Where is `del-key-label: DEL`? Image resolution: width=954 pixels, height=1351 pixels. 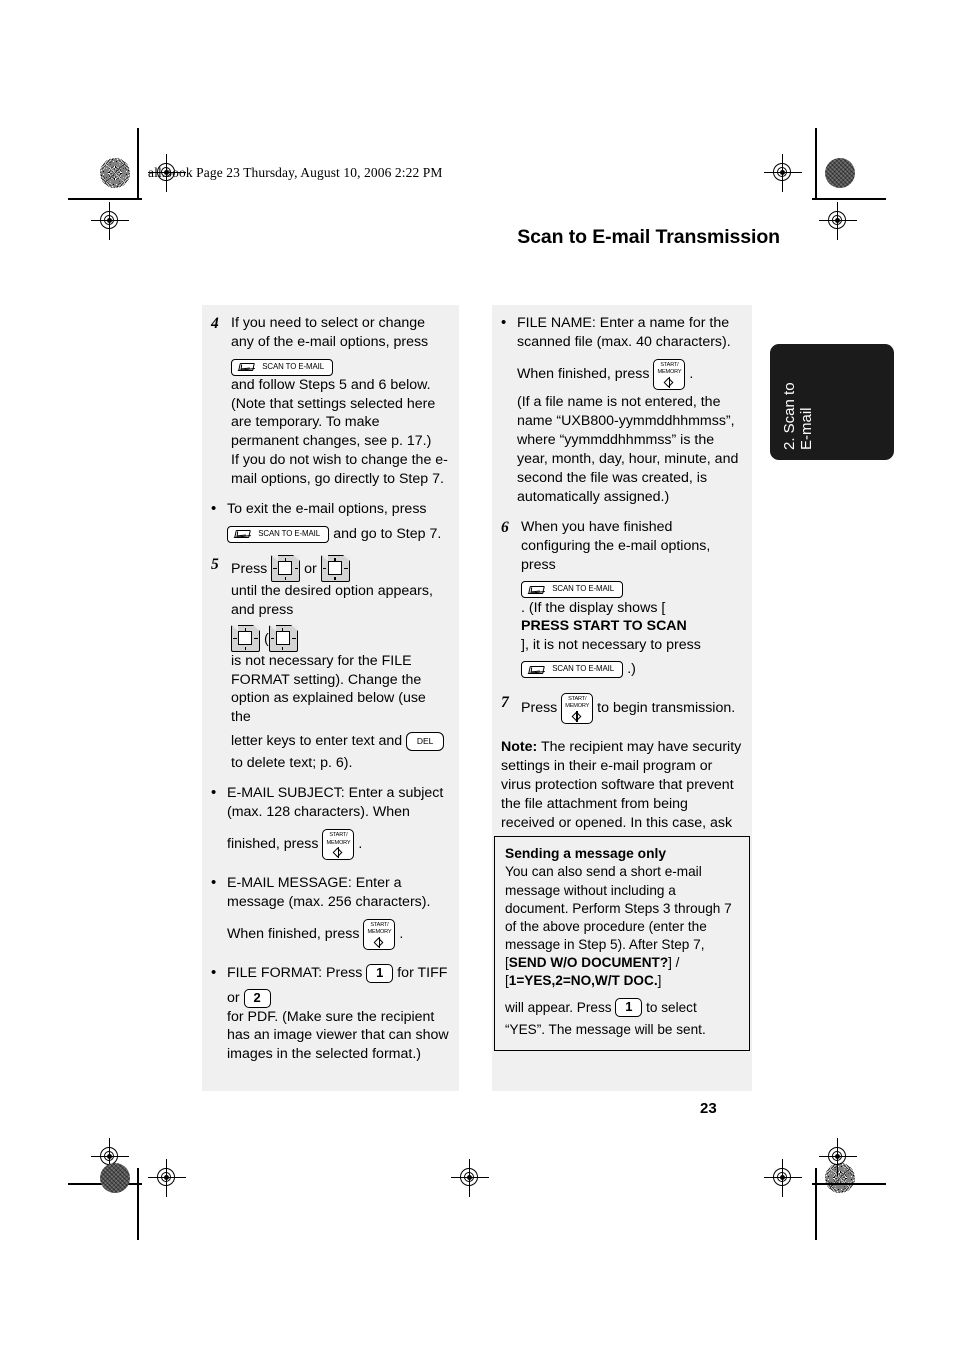 del-key-label: DEL is located at coordinates (425, 741).